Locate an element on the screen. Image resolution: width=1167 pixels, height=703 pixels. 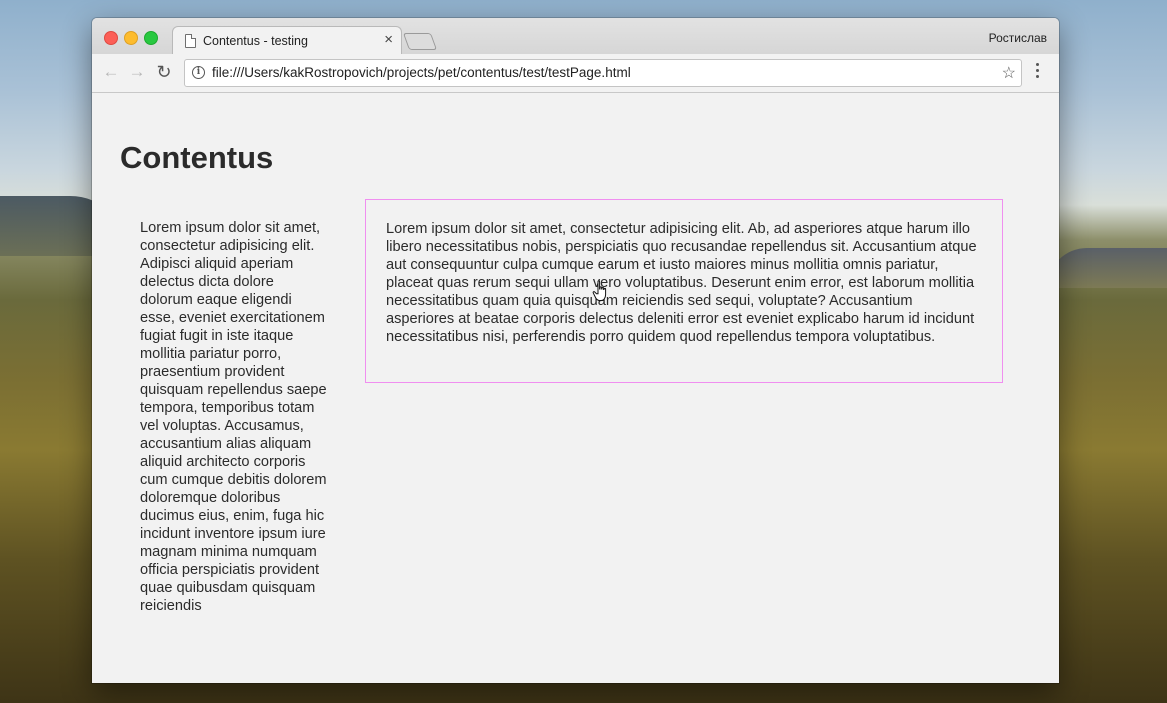
profile-name: Ростислав is located at coordinates (1018, 38).